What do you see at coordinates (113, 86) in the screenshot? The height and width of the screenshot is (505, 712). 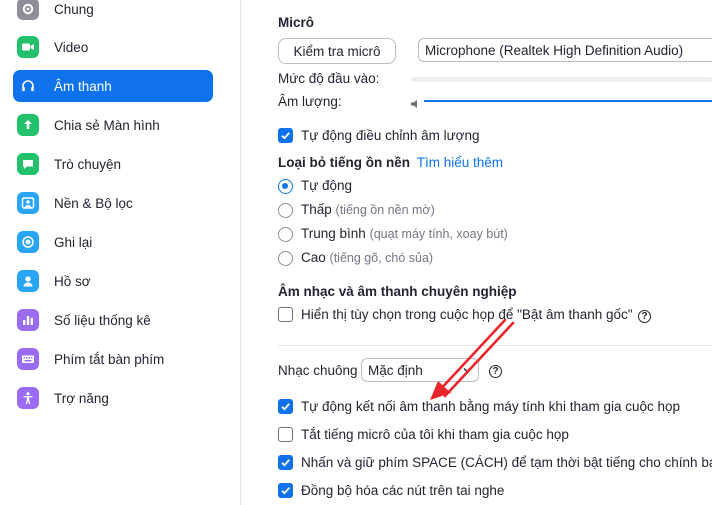 I see `sidebar-item-audio: Âm thanh` at bounding box center [113, 86].